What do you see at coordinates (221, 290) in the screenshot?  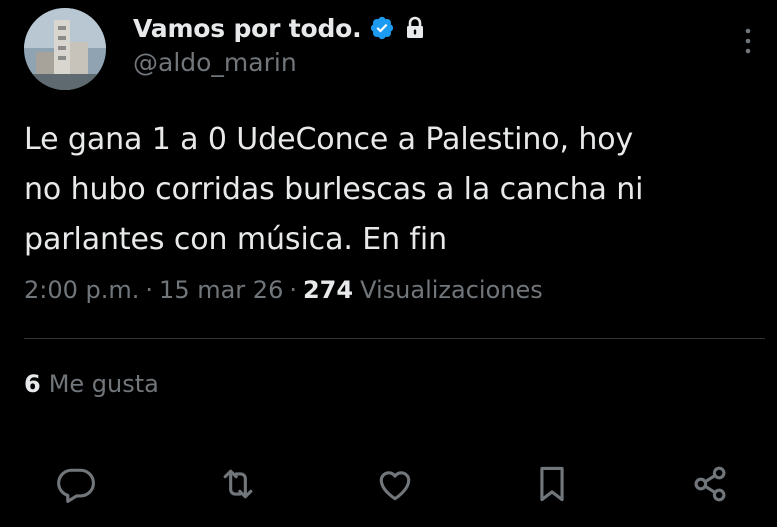 I see `tweet-date: 15 mar 26` at bounding box center [221, 290].